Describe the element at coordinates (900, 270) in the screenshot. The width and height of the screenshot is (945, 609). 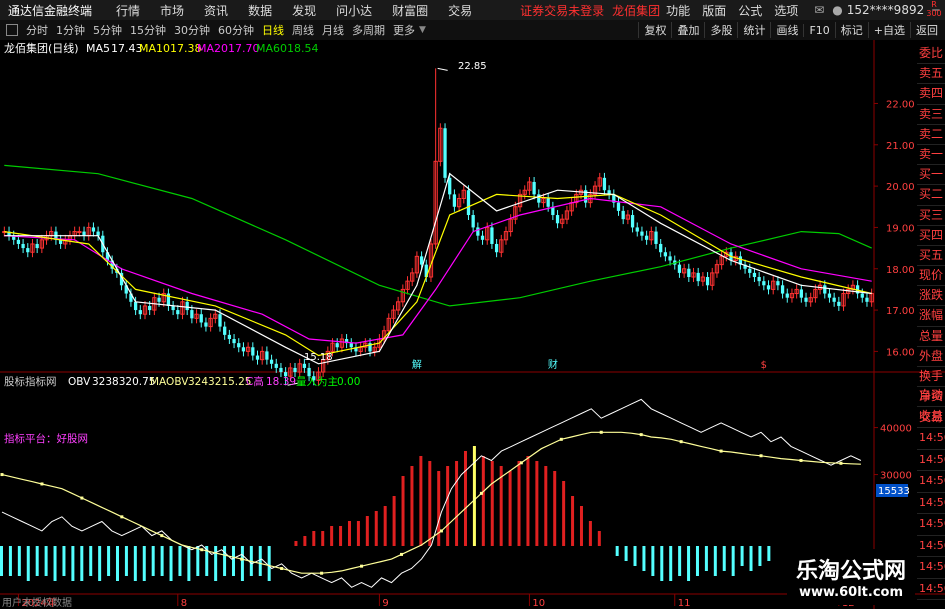
I see `price-tick-label: 18.00` at that location.